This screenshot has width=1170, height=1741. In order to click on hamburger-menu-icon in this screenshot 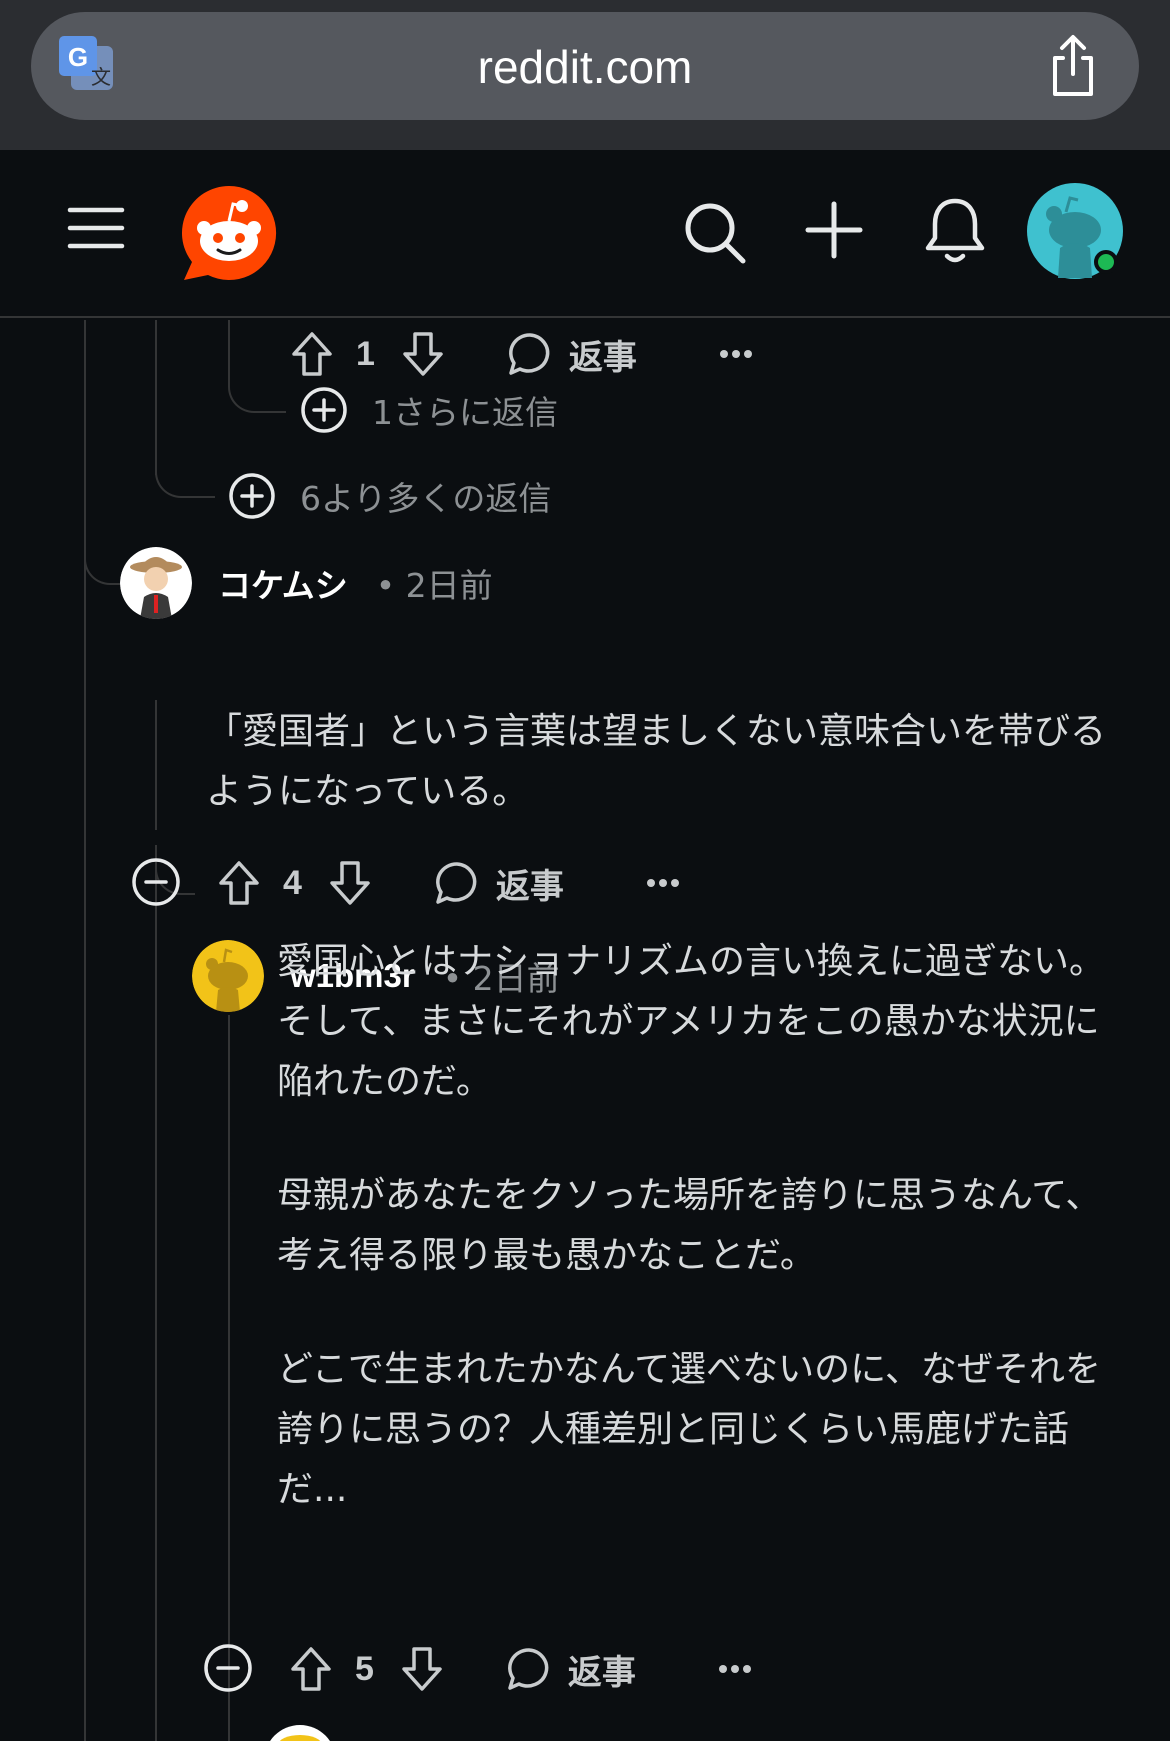, I will do `click(96, 228)`.